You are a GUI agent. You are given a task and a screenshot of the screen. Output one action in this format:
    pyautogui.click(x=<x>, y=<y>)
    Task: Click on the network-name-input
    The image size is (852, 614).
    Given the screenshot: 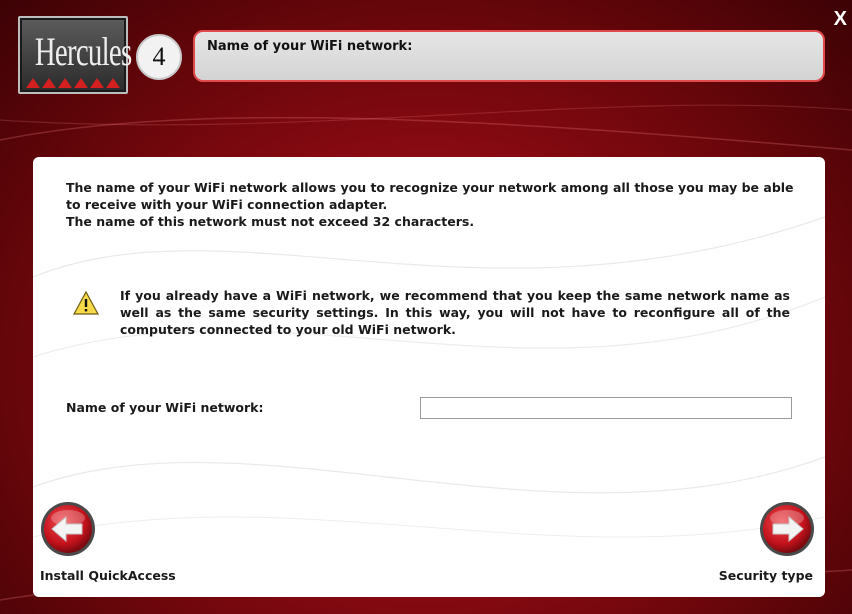 What is the action you would take?
    pyautogui.click(x=606, y=408)
    